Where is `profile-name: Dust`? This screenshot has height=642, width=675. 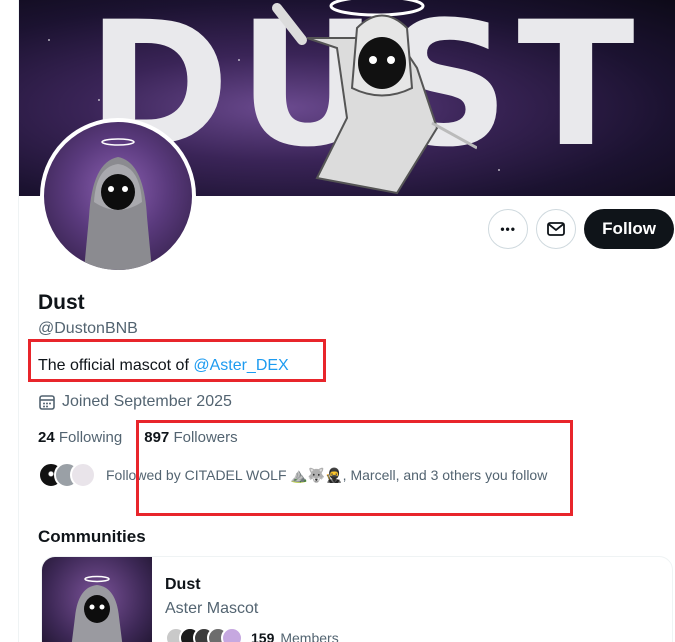 profile-name: Dust is located at coordinates (61, 302).